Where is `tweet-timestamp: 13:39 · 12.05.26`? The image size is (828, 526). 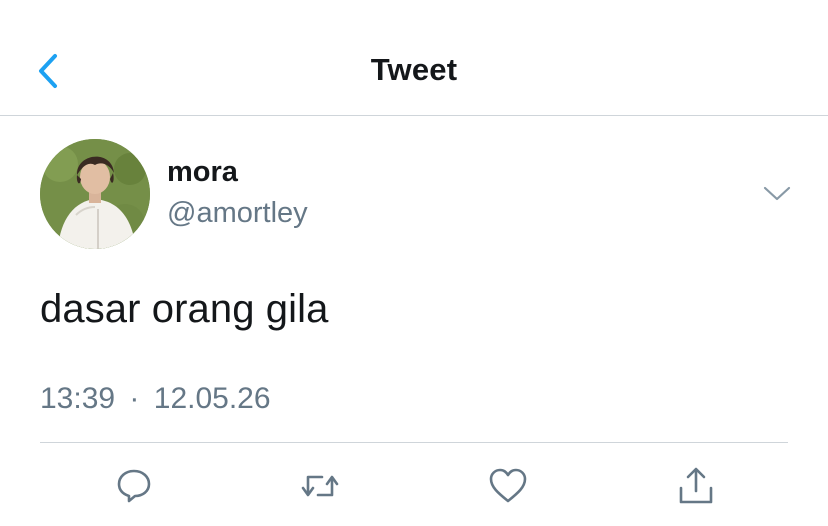
tweet-timestamp: 13:39 · 12.05.26 is located at coordinates (155, 399).